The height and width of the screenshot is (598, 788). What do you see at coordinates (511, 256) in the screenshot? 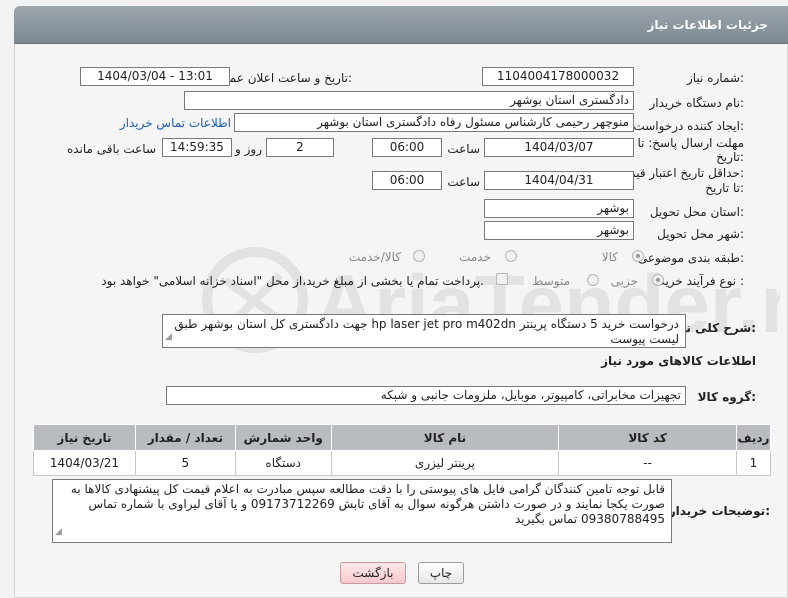
I see `category-radio-service` at bounding box center [511, 256].